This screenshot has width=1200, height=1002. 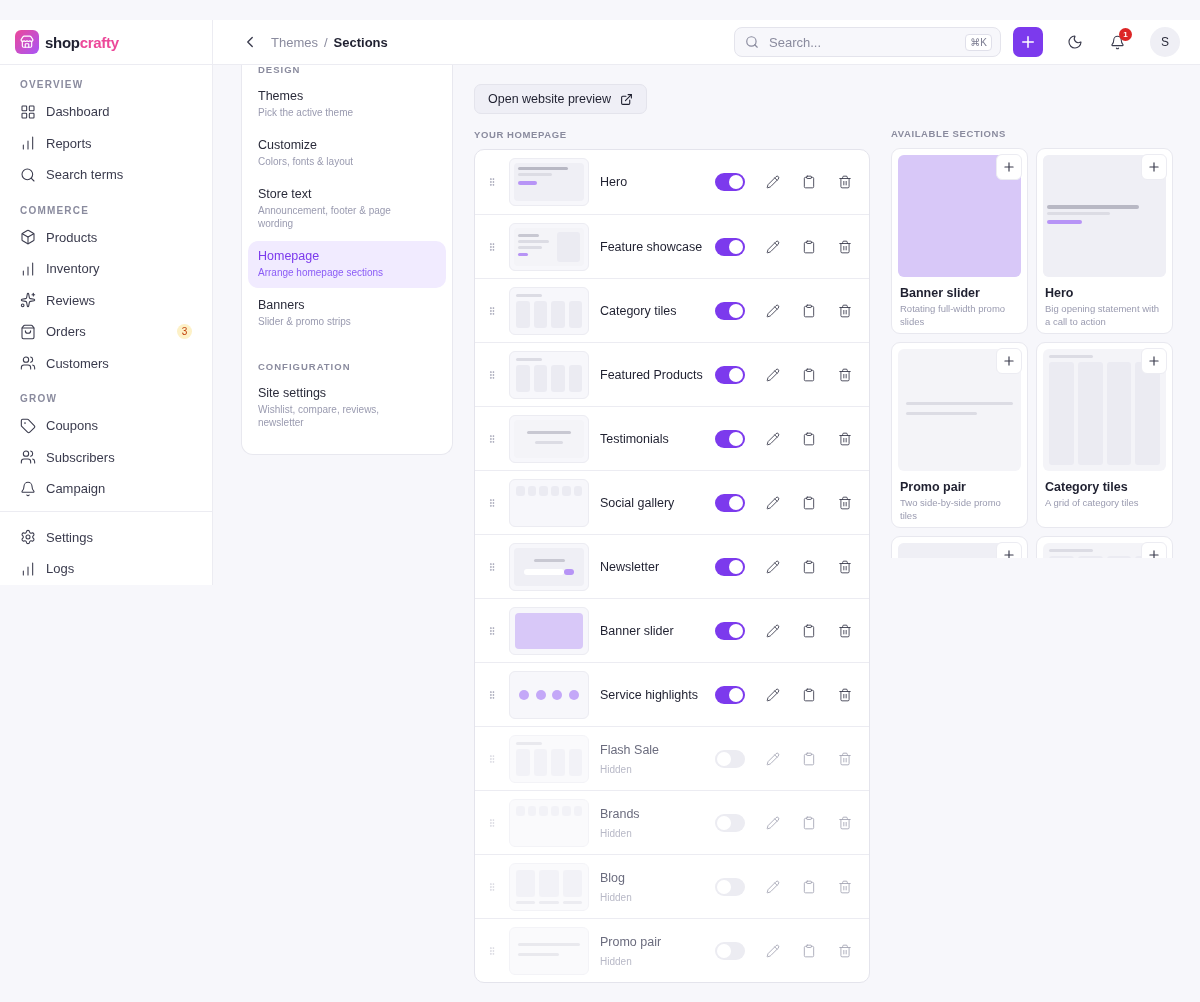 What do you see at coordinates (106, 143) in the screenshot?
I see `sidebar-item: Reports` at bounding box center [106, 143].